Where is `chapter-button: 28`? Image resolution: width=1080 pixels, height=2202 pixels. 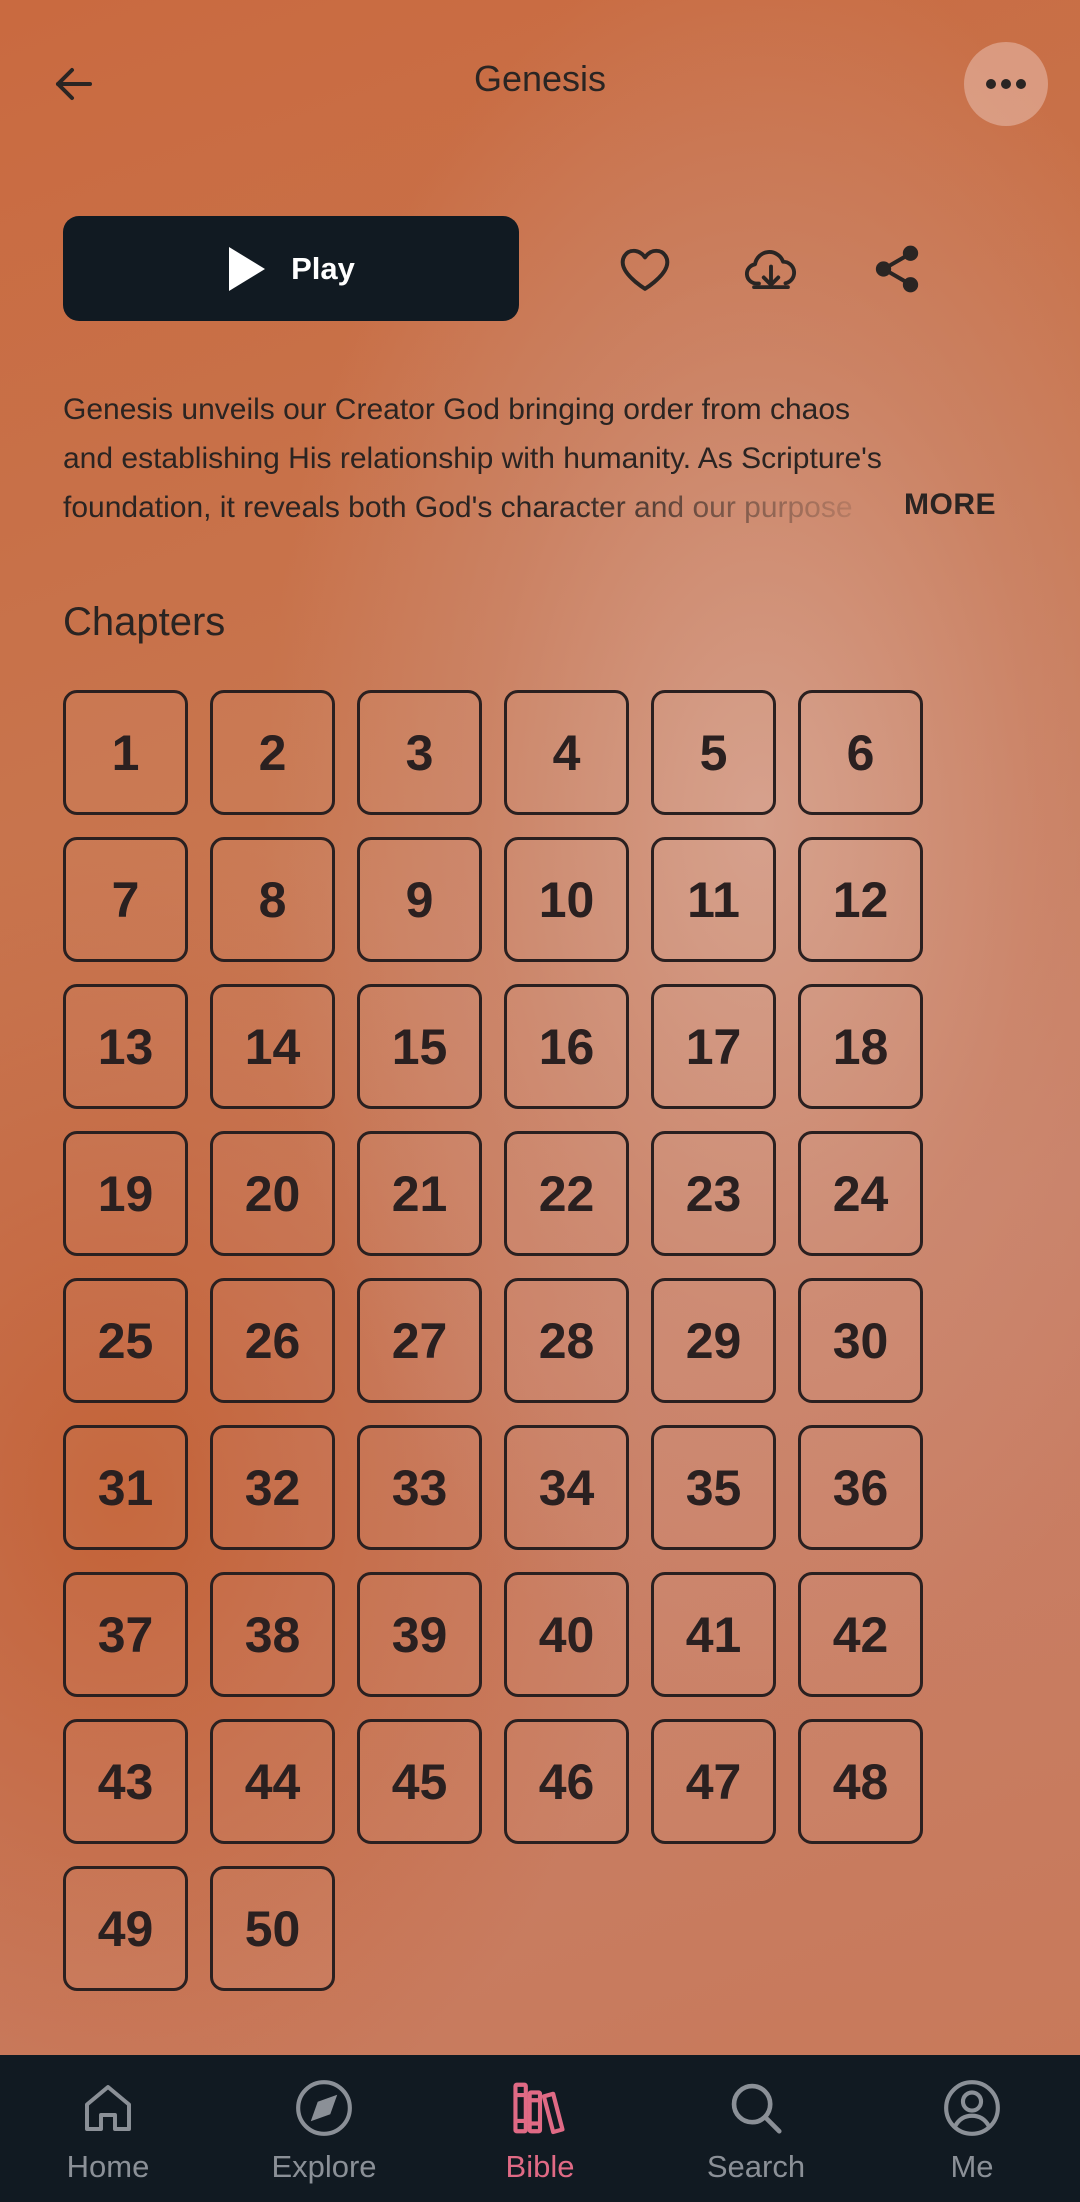 chapter-button: 28 is located at coordinates (566, 1340).